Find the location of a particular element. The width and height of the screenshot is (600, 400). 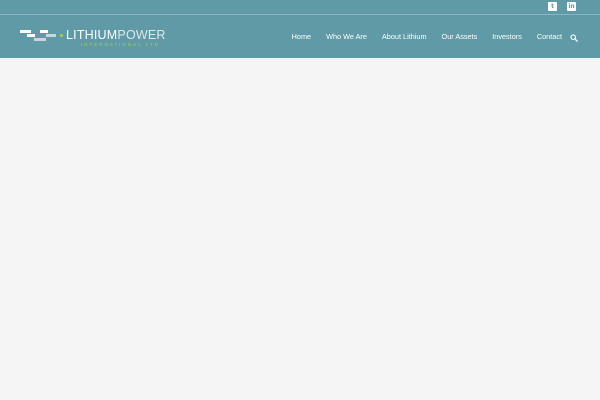

nav-item-home: Home is located at coordinates (301, 36).